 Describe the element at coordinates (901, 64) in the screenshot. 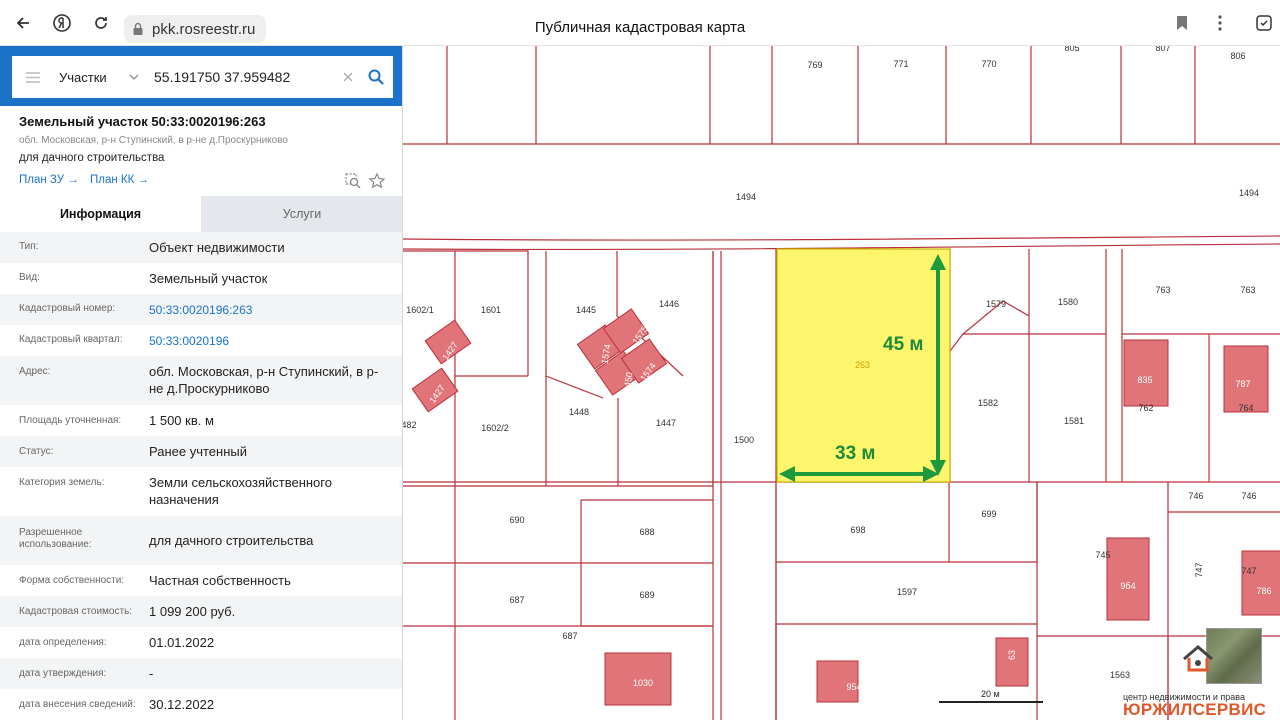

I see `plot-label: 771` at that location.